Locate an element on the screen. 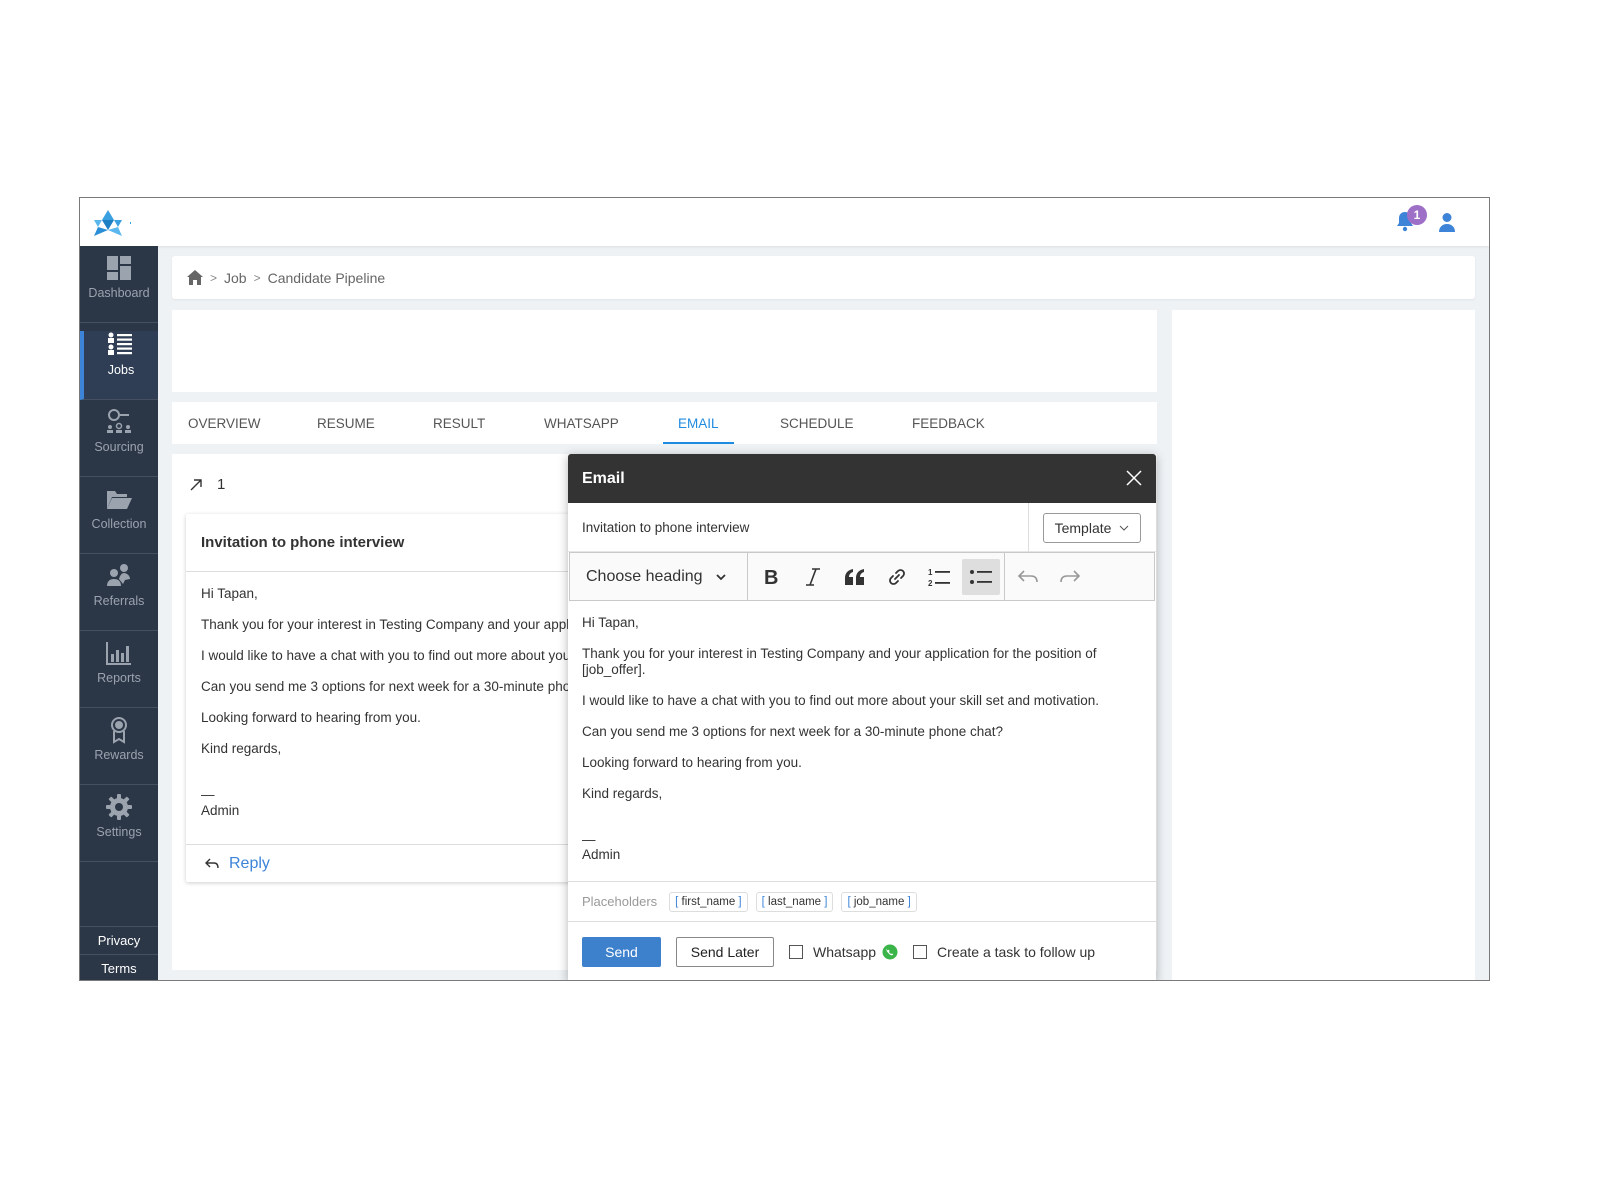 This screenshot has height=1200, width=1600. sidebar-footer: Privacy Terms is located at coordinates (119, 953).